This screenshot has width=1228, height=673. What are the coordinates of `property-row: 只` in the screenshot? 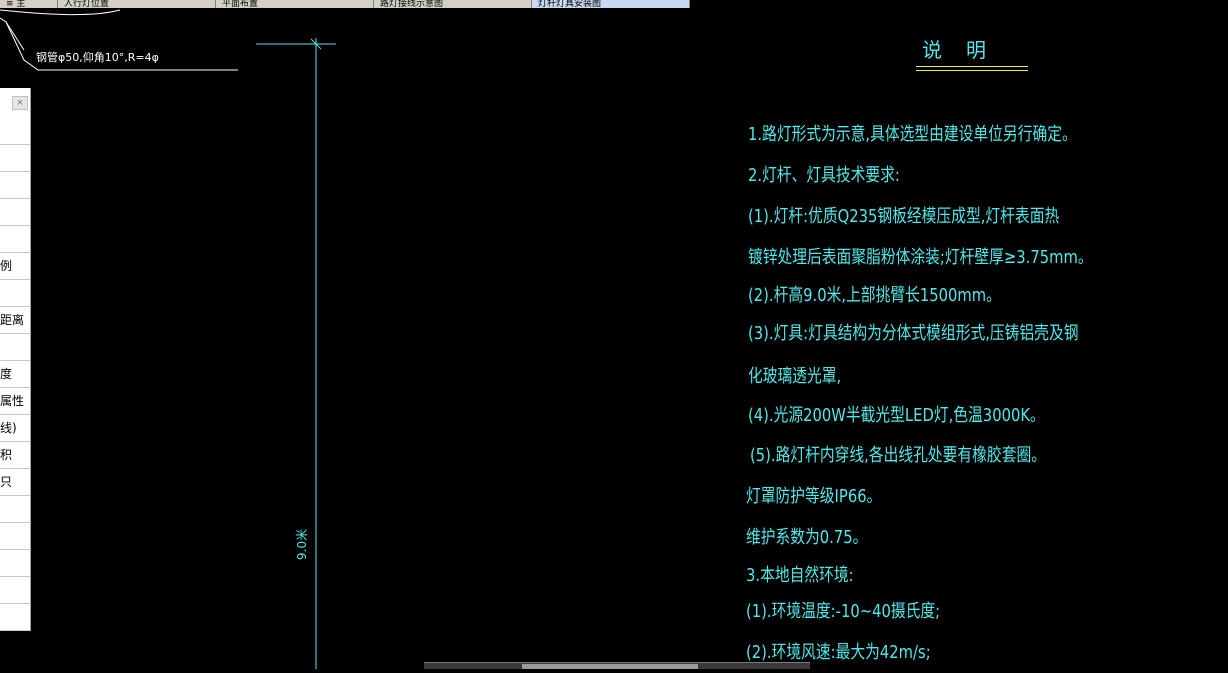 It's located at (15, 482).